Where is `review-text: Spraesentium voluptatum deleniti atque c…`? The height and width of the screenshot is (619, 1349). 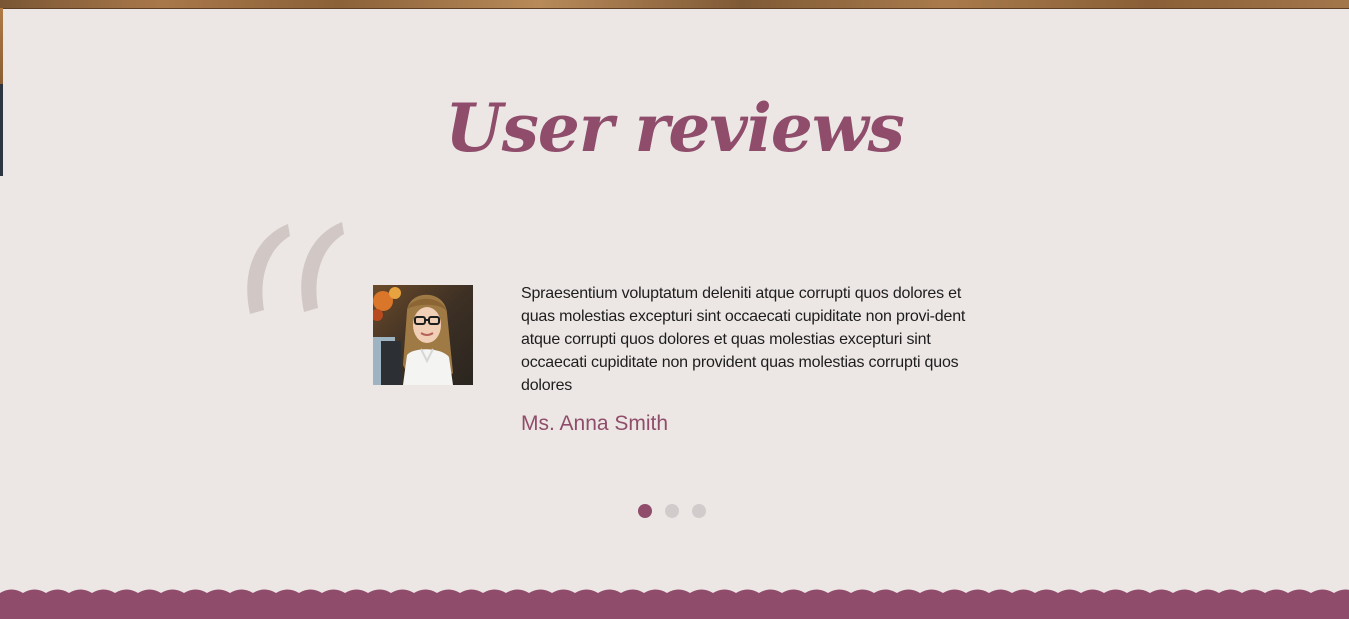
review-text: Spraesentium voluptatum deleniti atque c… is located at coordinates (743, 339).